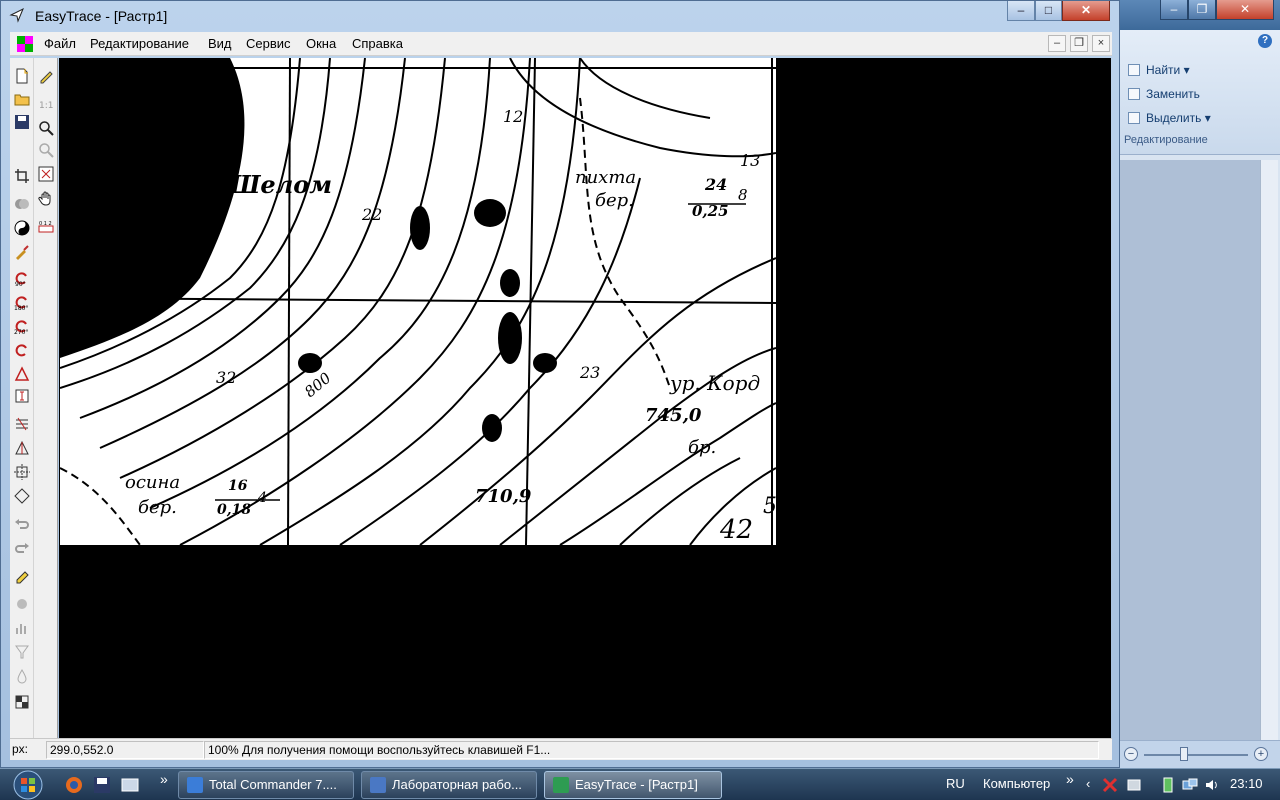 The width and height of the screenshot is (1280, 800). What do you see at coordinates (268, 43) in the screenshot?
I see `menu-service: Сервис` at bounding box center [268, 43].